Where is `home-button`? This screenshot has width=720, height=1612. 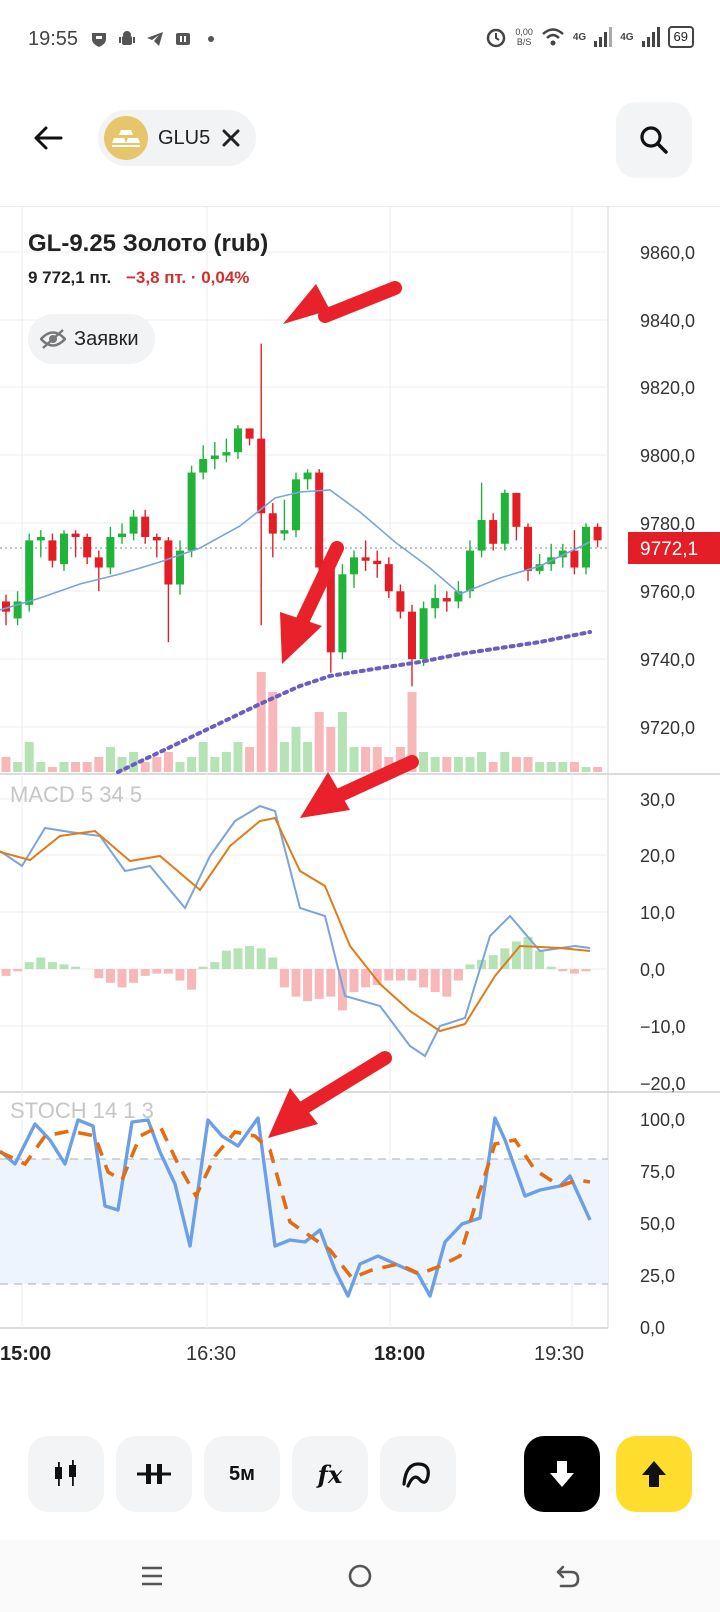
home-button is located at coordinates (360, 1576).